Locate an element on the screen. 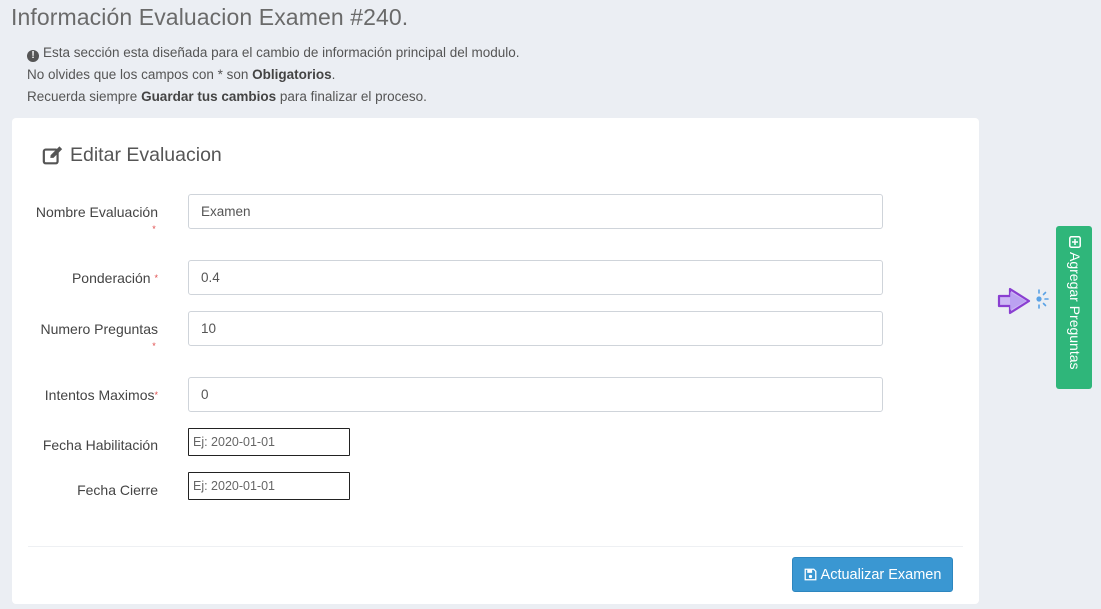  info-circle-icon: ! is located at coordinates (33, 56).